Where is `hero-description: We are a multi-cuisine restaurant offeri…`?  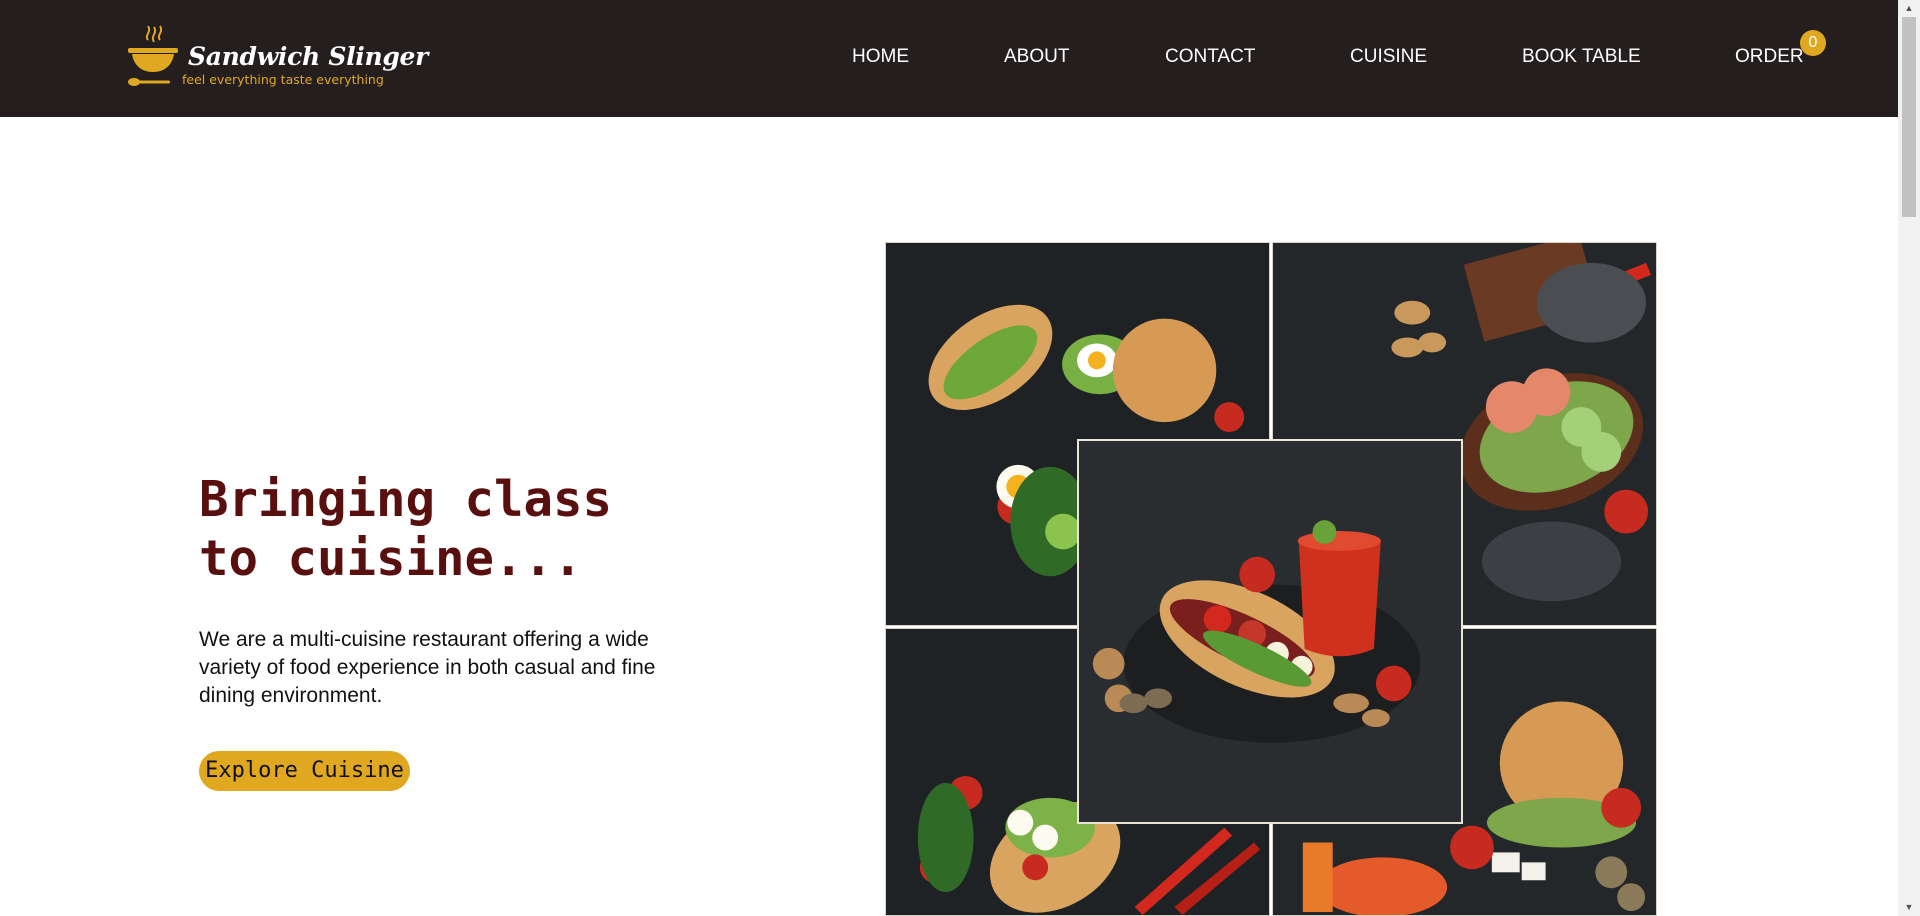 hero-description: We are a multi-cuisine restaurant offeri… is located at coordinates (427, 667).